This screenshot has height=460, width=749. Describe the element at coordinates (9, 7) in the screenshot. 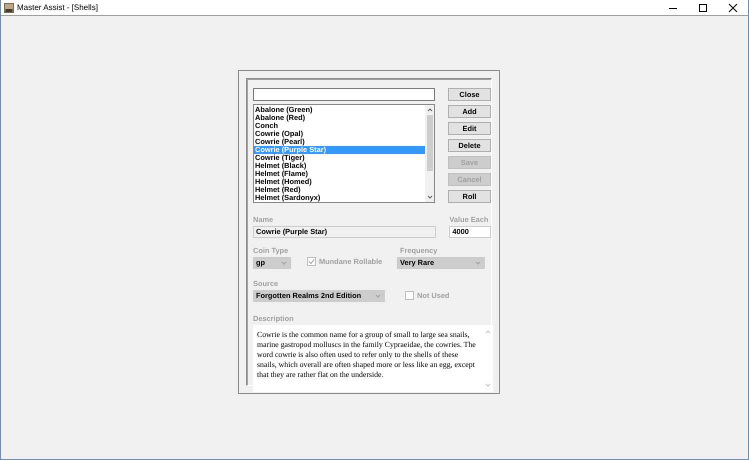

I see `app-icon` at that location.